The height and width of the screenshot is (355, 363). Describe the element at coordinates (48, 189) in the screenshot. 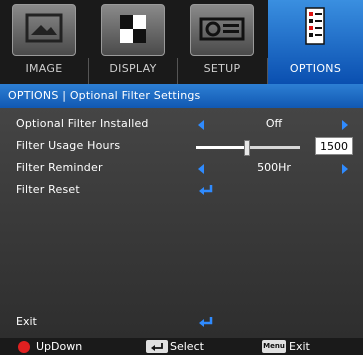

I see `row-label: Filter Reset` at that location.